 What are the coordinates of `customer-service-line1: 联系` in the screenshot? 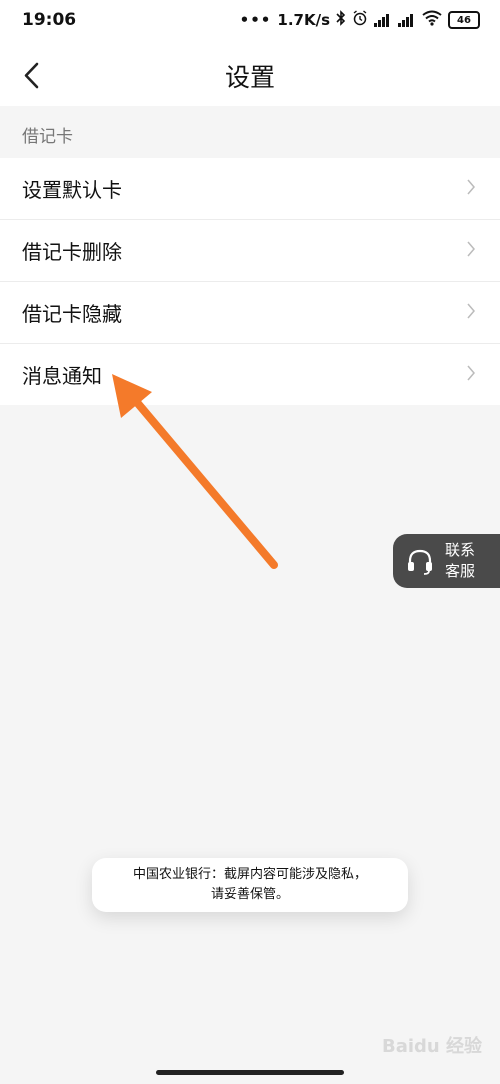 It's located at (460, 550).